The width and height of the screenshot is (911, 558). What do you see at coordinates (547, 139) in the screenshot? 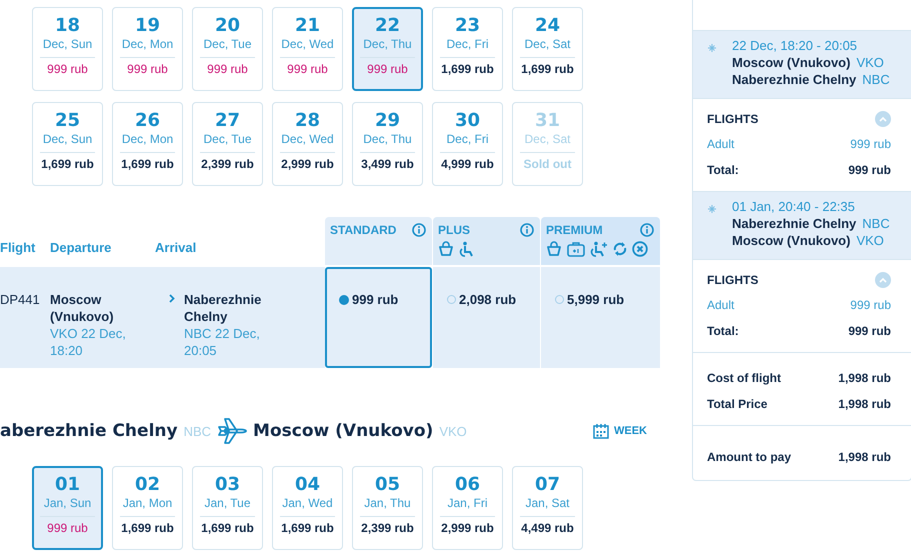
I see `day-label: Dec, Sat` at bounding box center [547, 139].